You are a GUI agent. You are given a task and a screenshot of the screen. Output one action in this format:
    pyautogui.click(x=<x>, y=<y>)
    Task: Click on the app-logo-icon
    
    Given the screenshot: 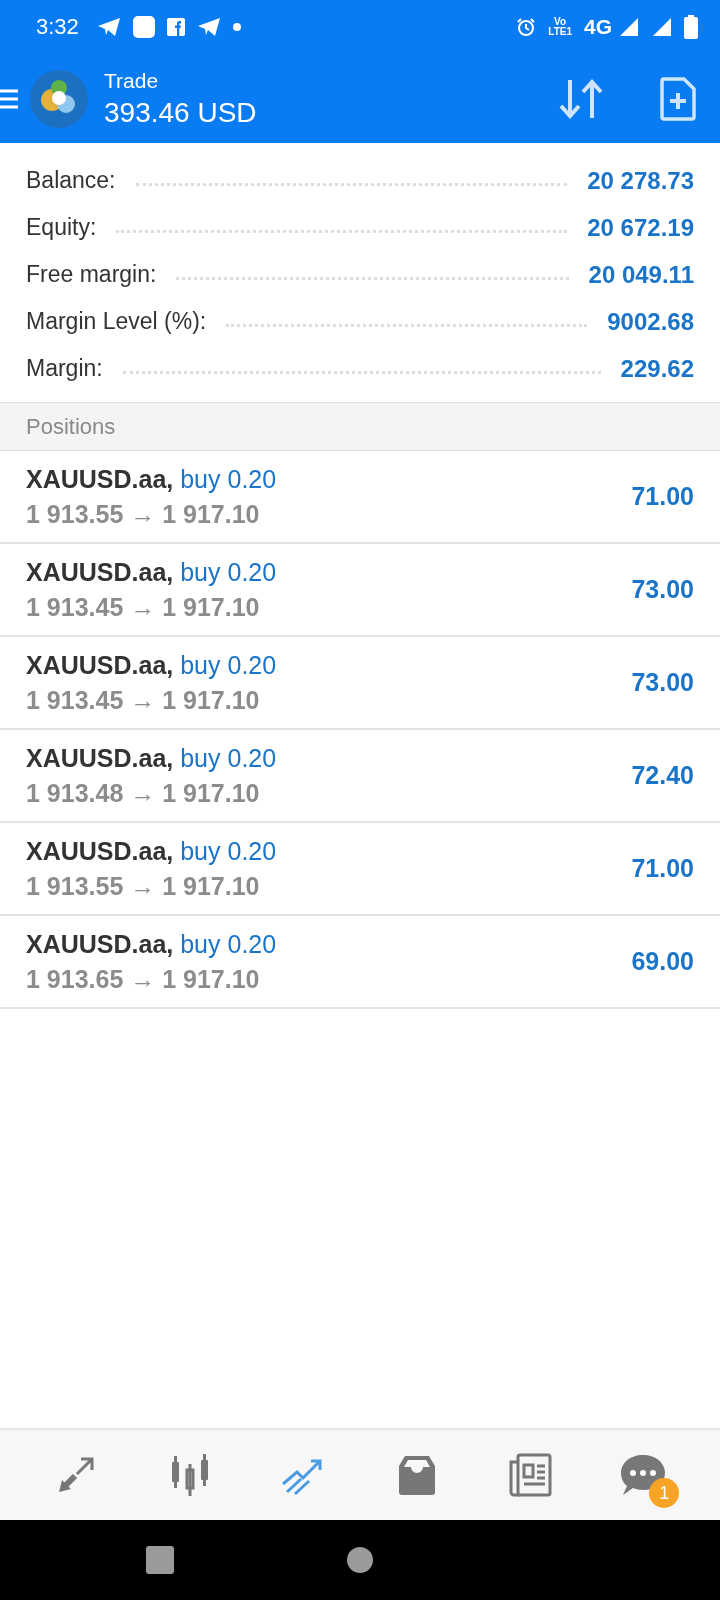 What is the action you would take?
    pyautogui.click(x=59, y=98)
    